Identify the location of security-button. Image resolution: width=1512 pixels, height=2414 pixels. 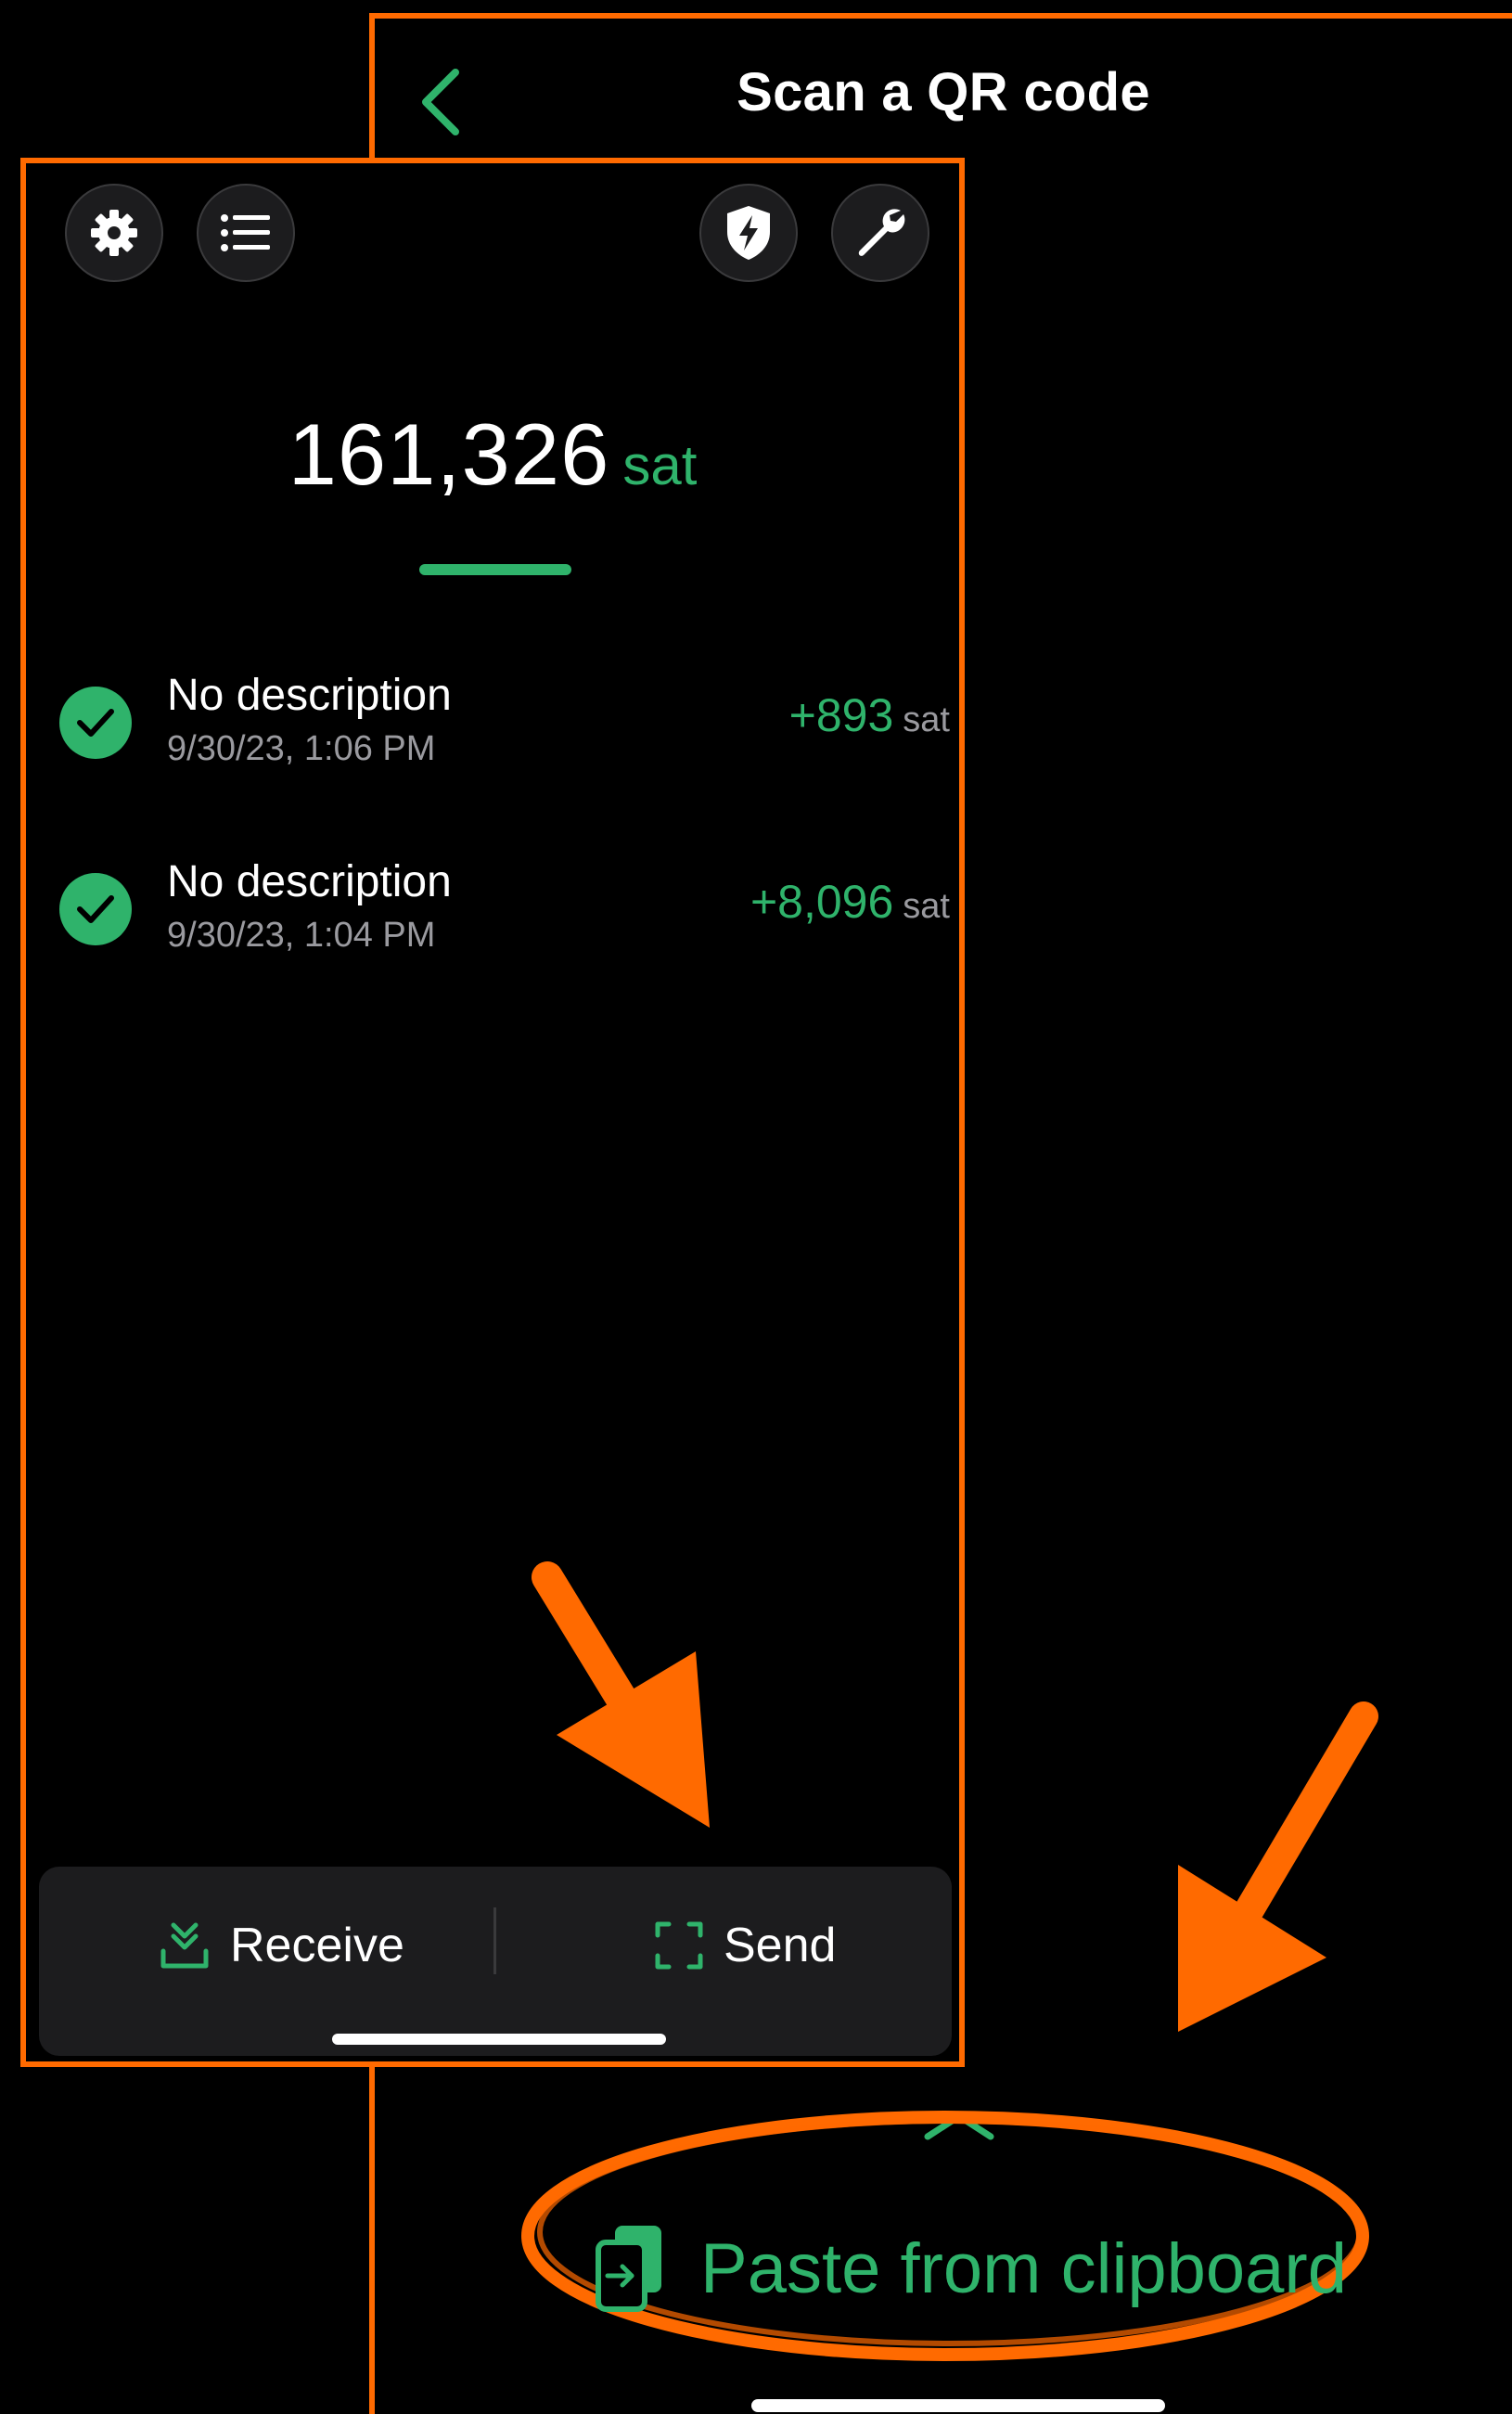
(749, 233).